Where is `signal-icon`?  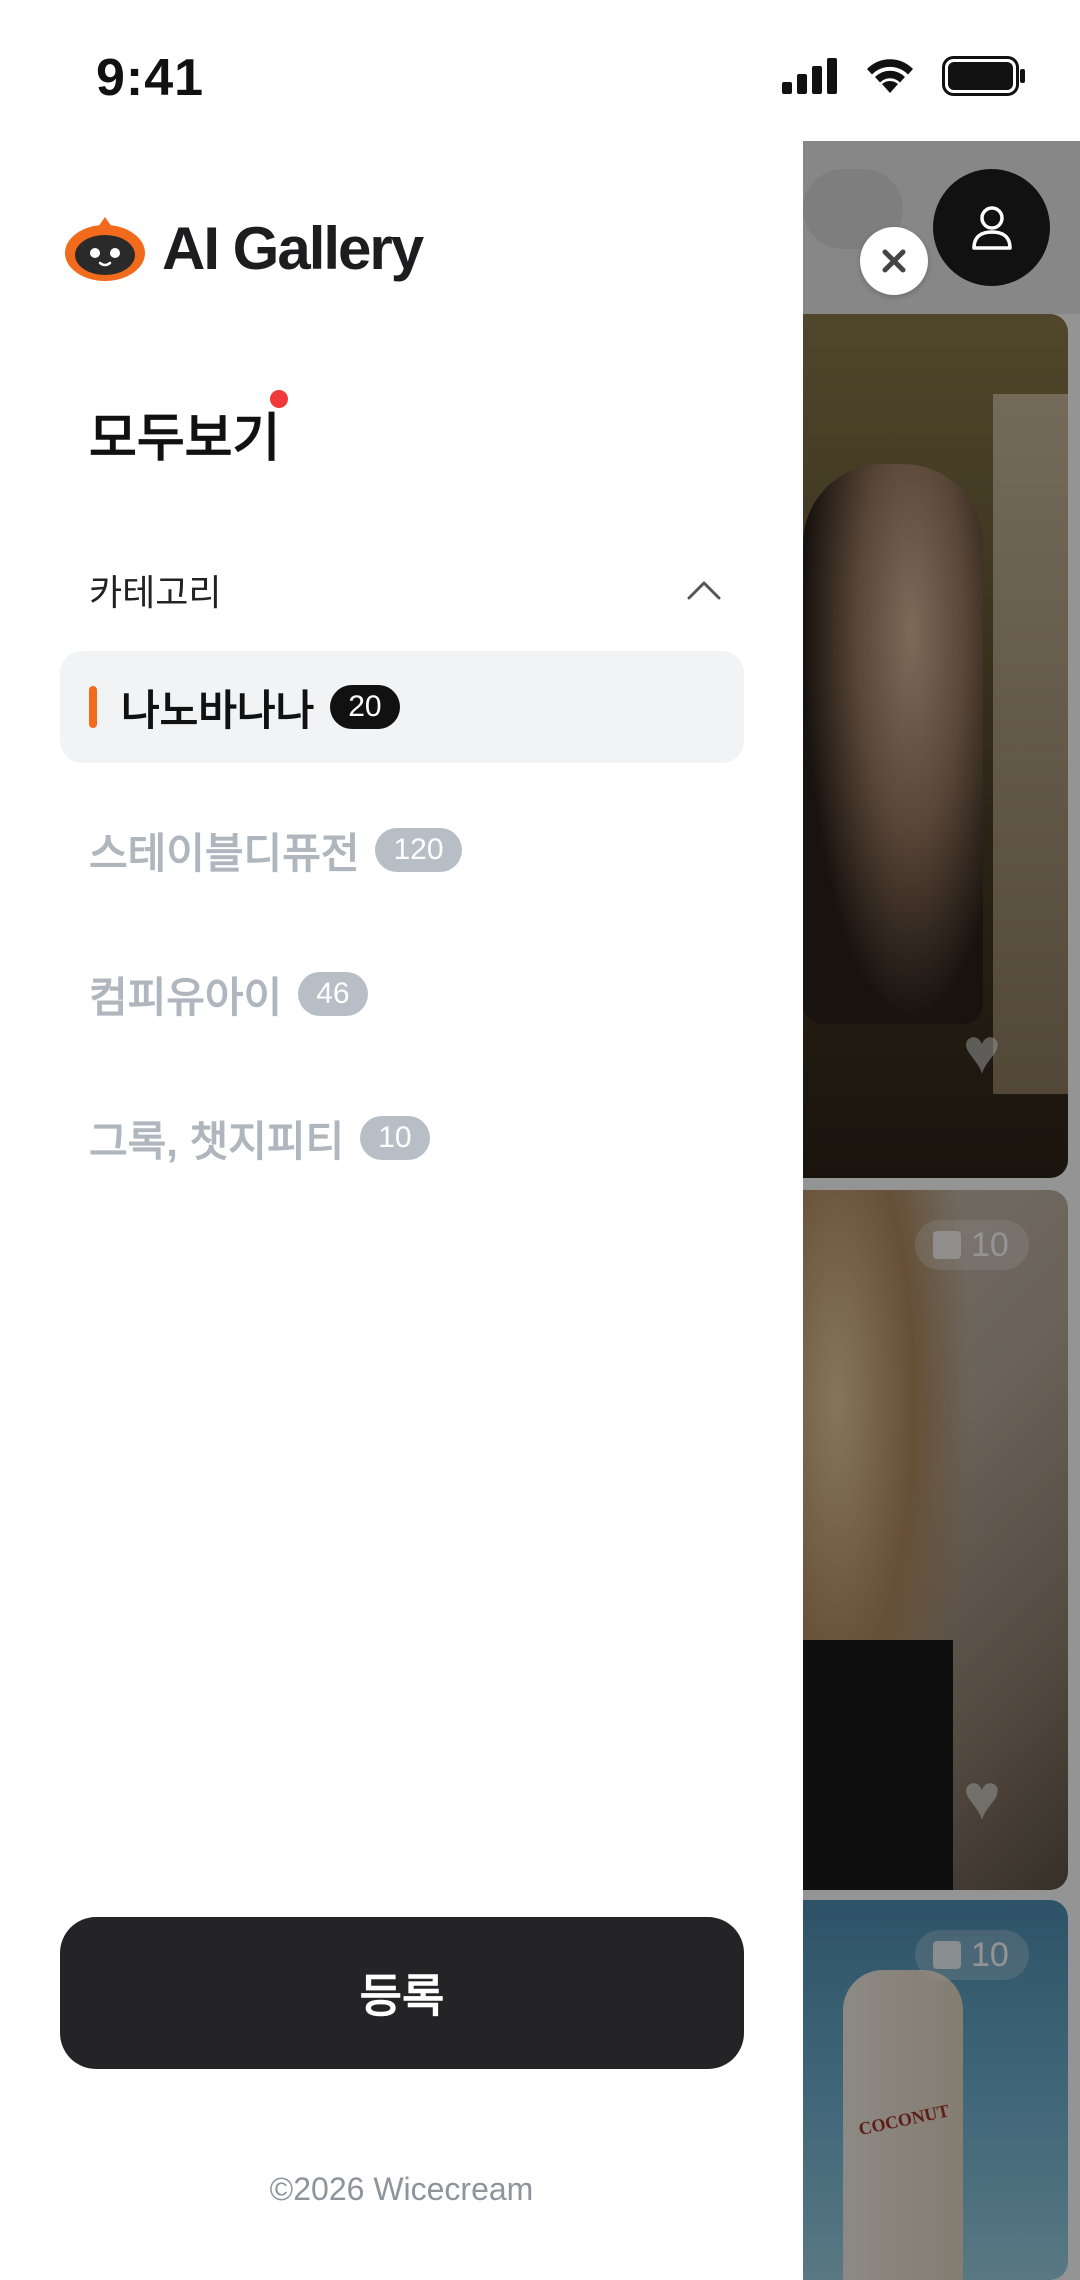 signal-icon is located at coordinates (809, 76).